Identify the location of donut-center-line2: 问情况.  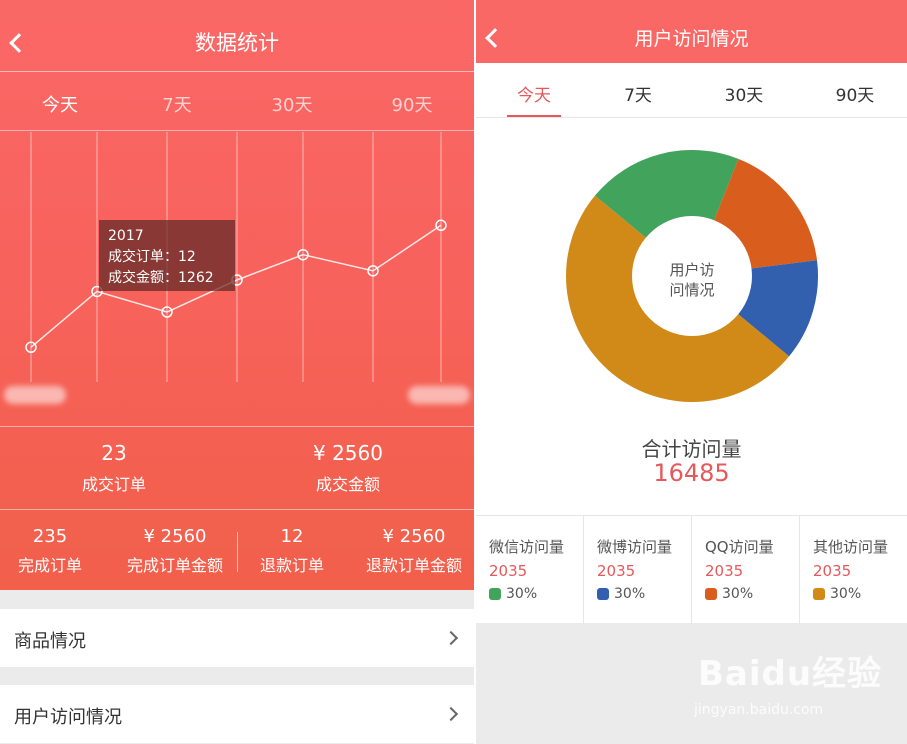
(691, 290).